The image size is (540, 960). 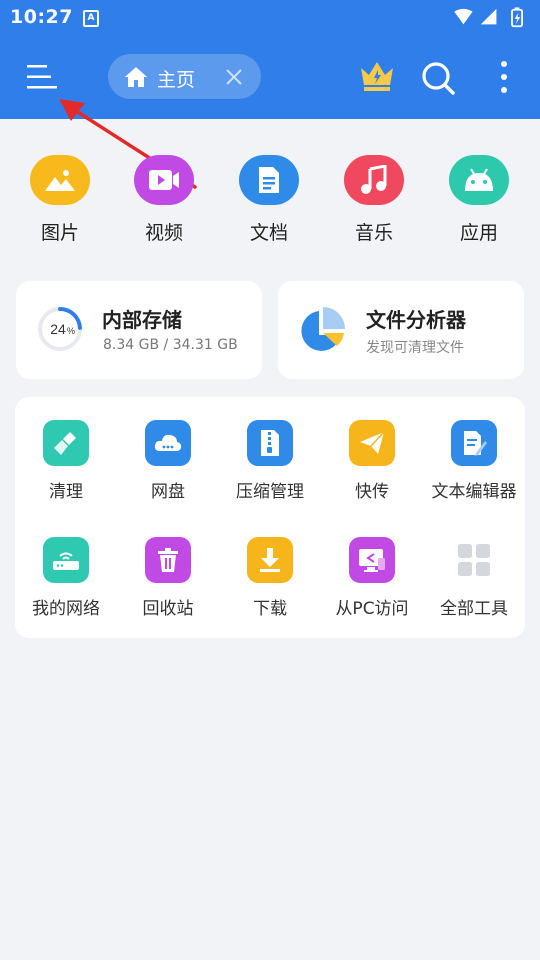 I want to click on category-music-tile, so click(x=374, y=180).